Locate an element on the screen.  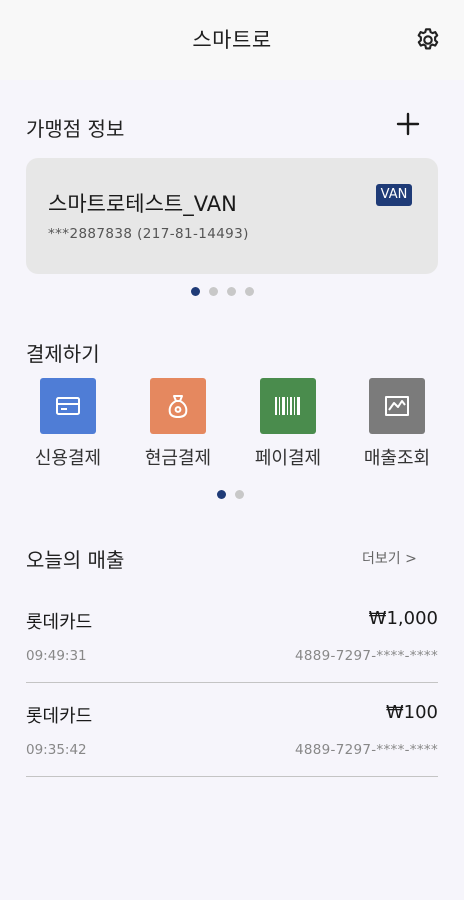
pay-item-label: 현금결제 is located at coordinates (178, 458).